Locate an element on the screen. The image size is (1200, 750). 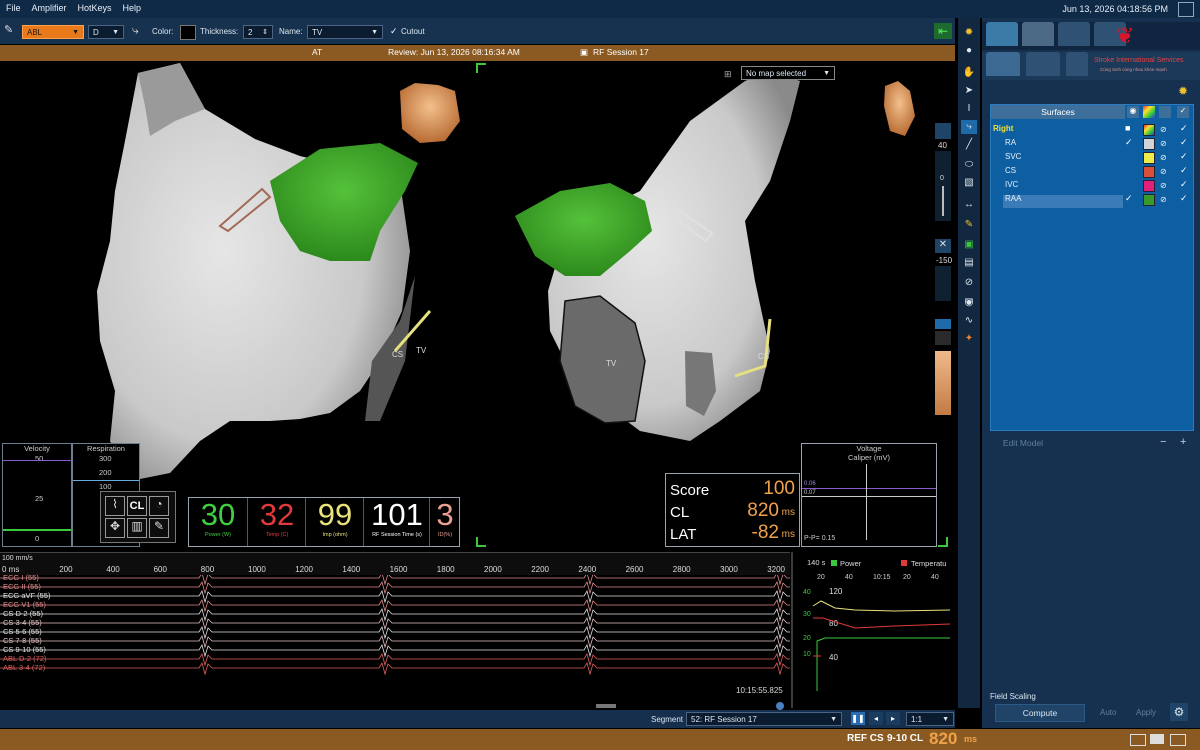
tab-map is located at coordinates (1002, 34).